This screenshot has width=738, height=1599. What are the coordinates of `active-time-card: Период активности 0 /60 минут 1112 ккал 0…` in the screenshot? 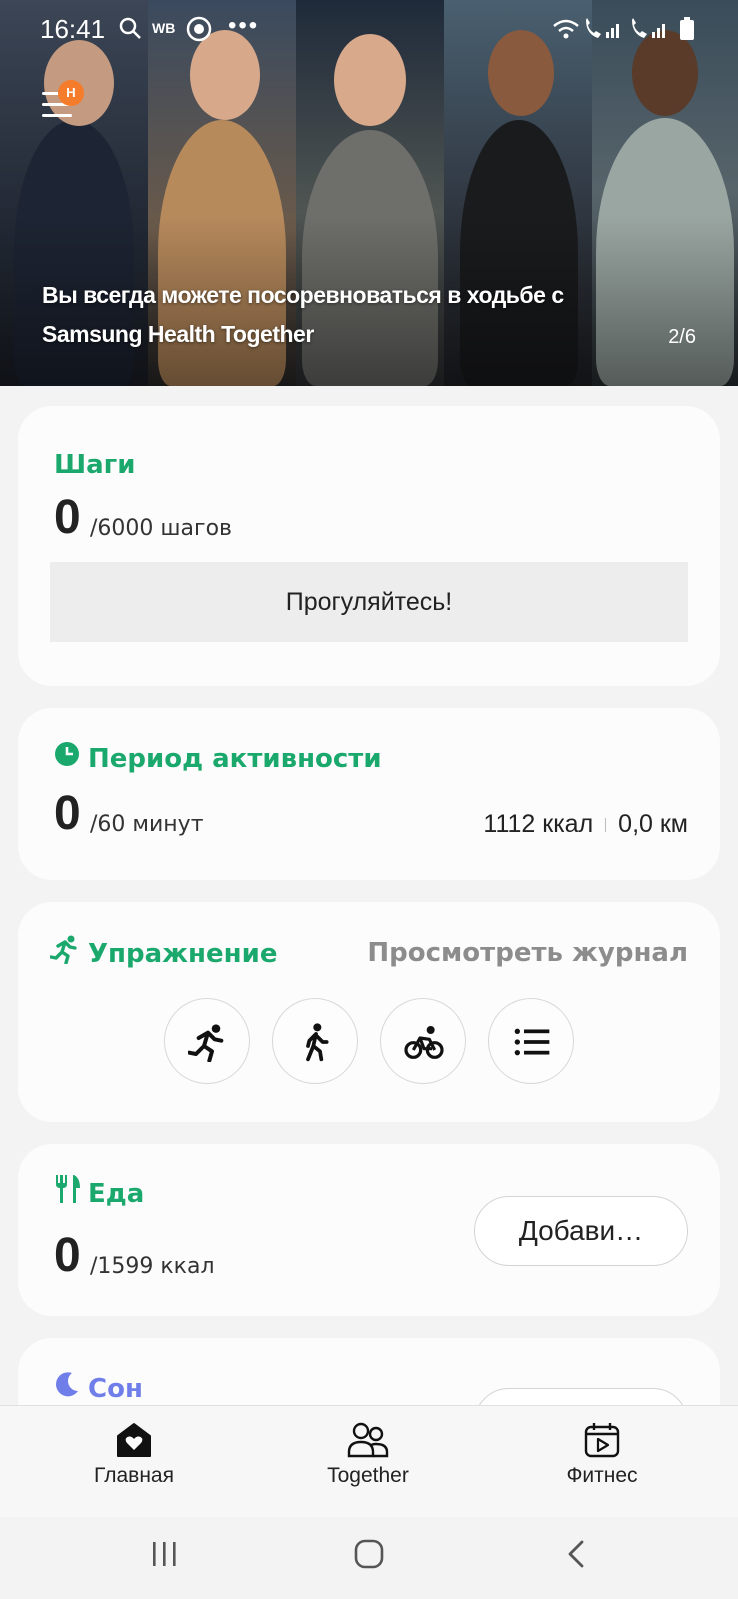 It's located at (369, 794).